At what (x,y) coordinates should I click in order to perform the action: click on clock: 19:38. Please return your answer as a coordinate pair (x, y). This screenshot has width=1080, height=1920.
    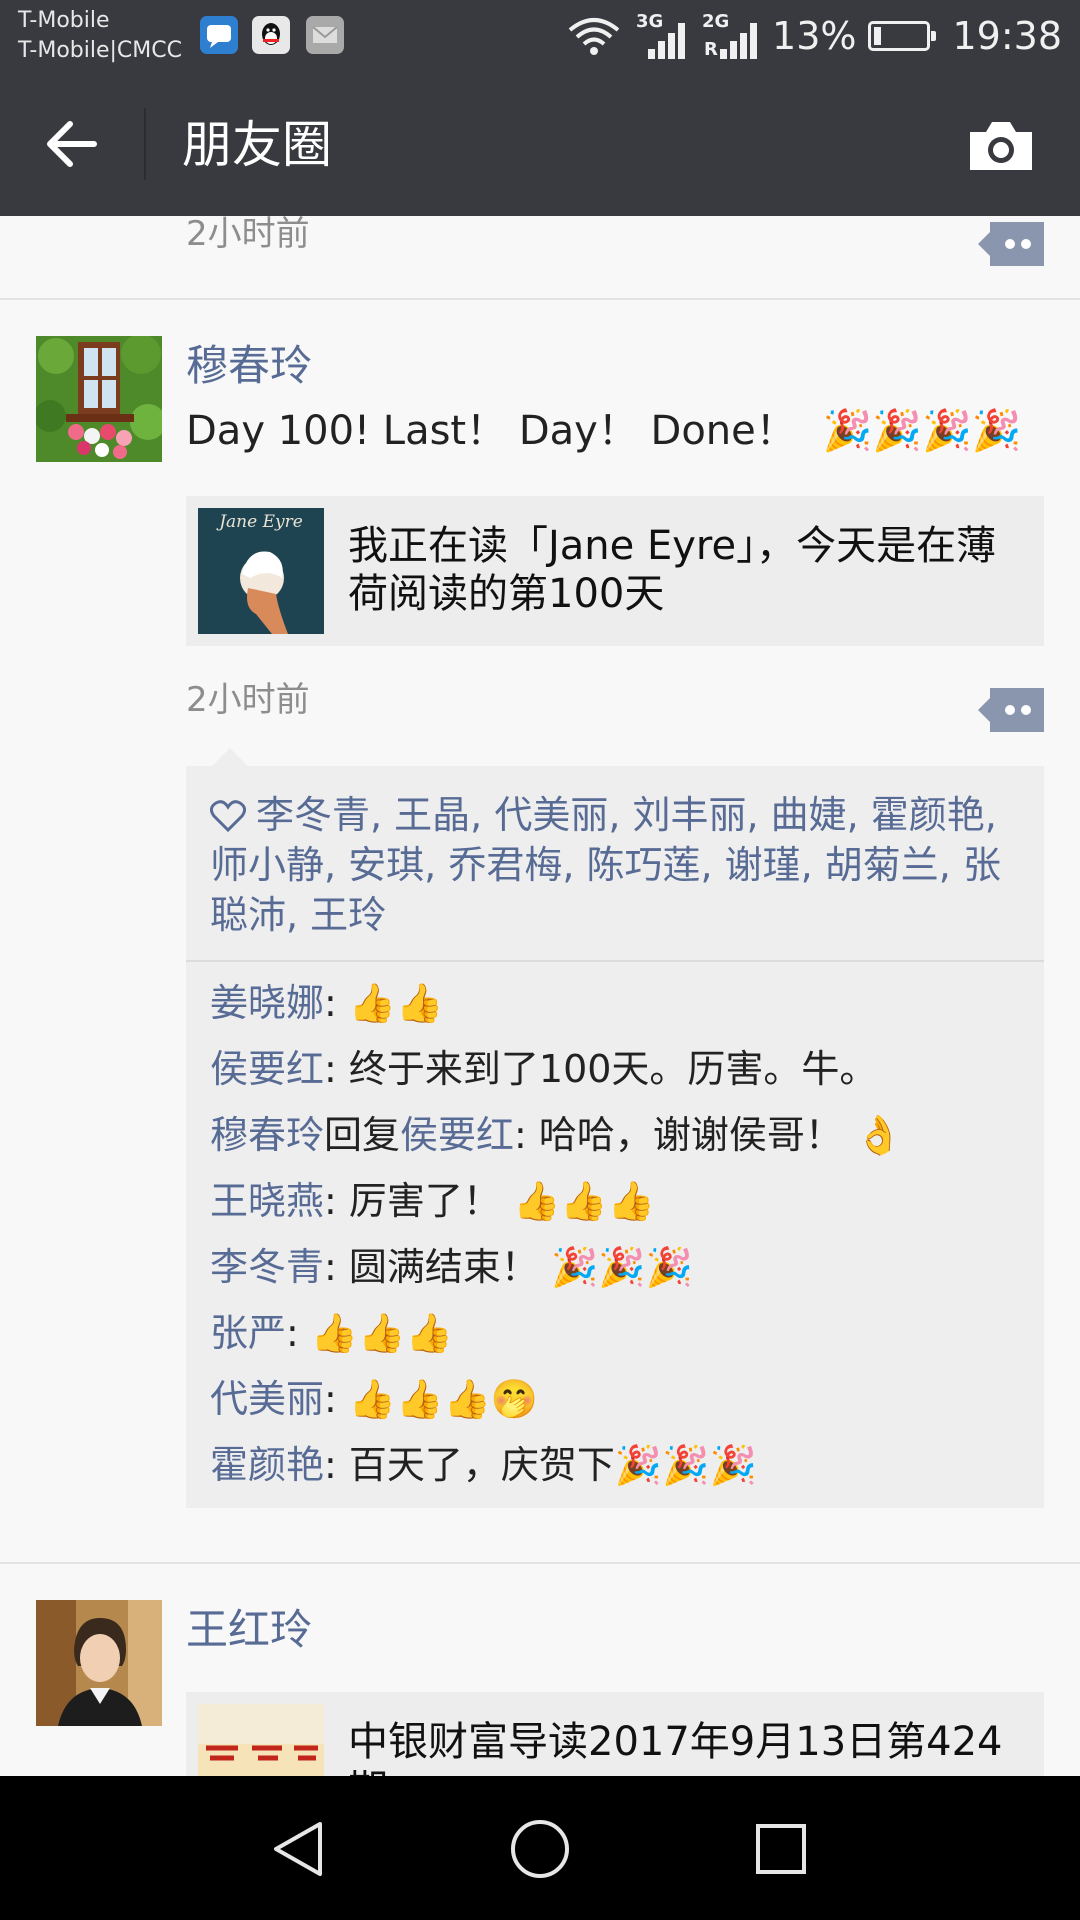
    Looking at the image, I should click on (1007, 36).